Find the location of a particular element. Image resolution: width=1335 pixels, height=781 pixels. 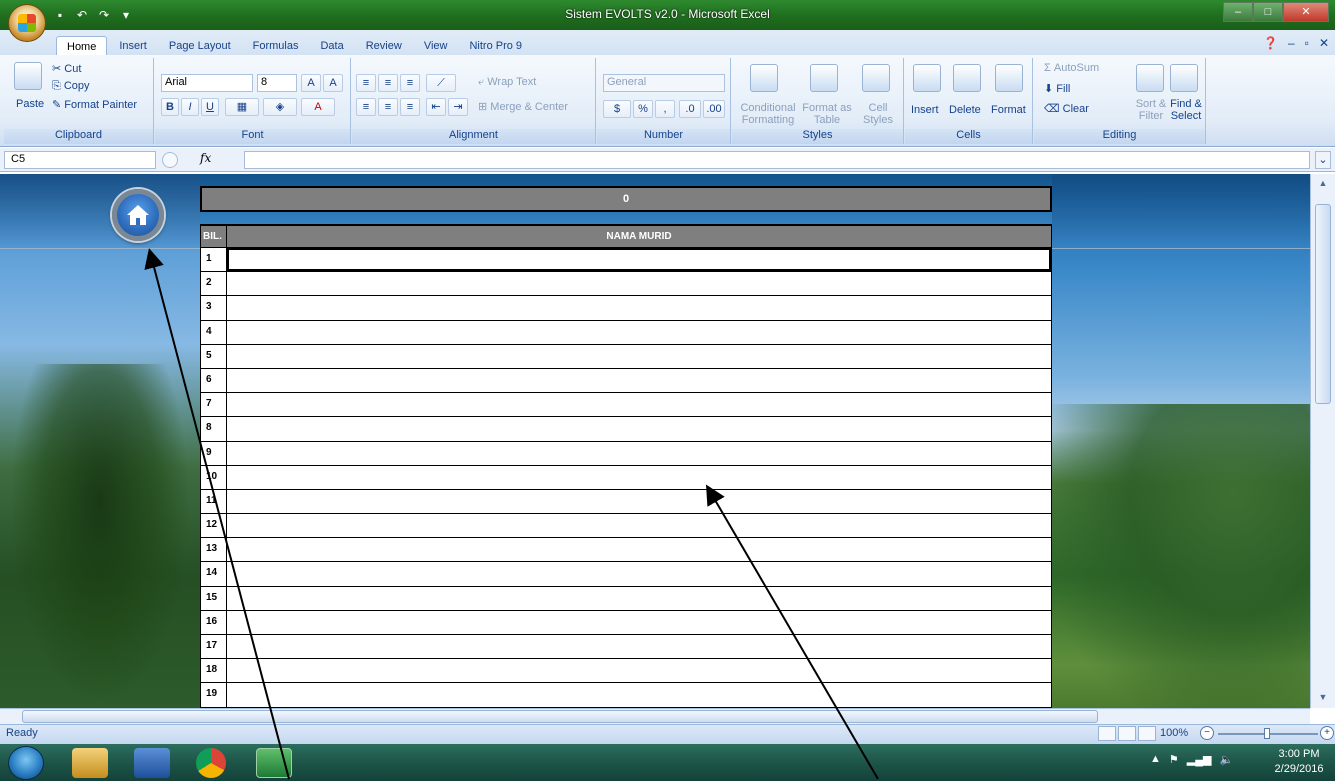

home-button is located at coordinates (138, 215).